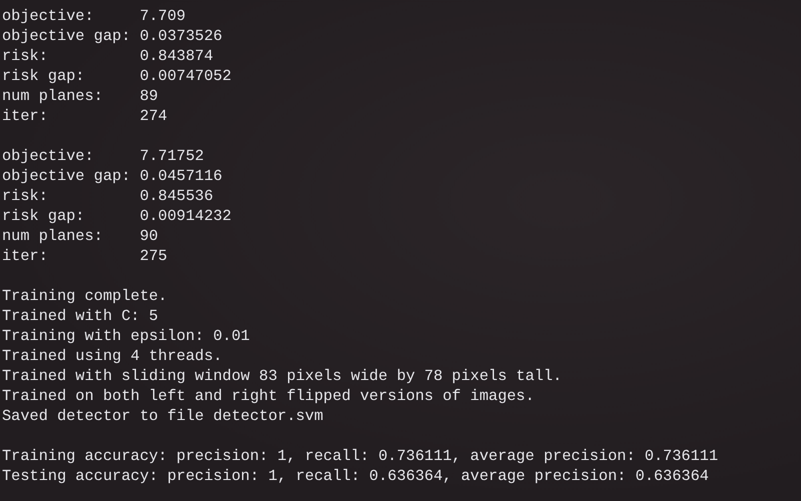 This screenshot has height=501, width=801. I want to click on field-value: 274, so click(154, 116).